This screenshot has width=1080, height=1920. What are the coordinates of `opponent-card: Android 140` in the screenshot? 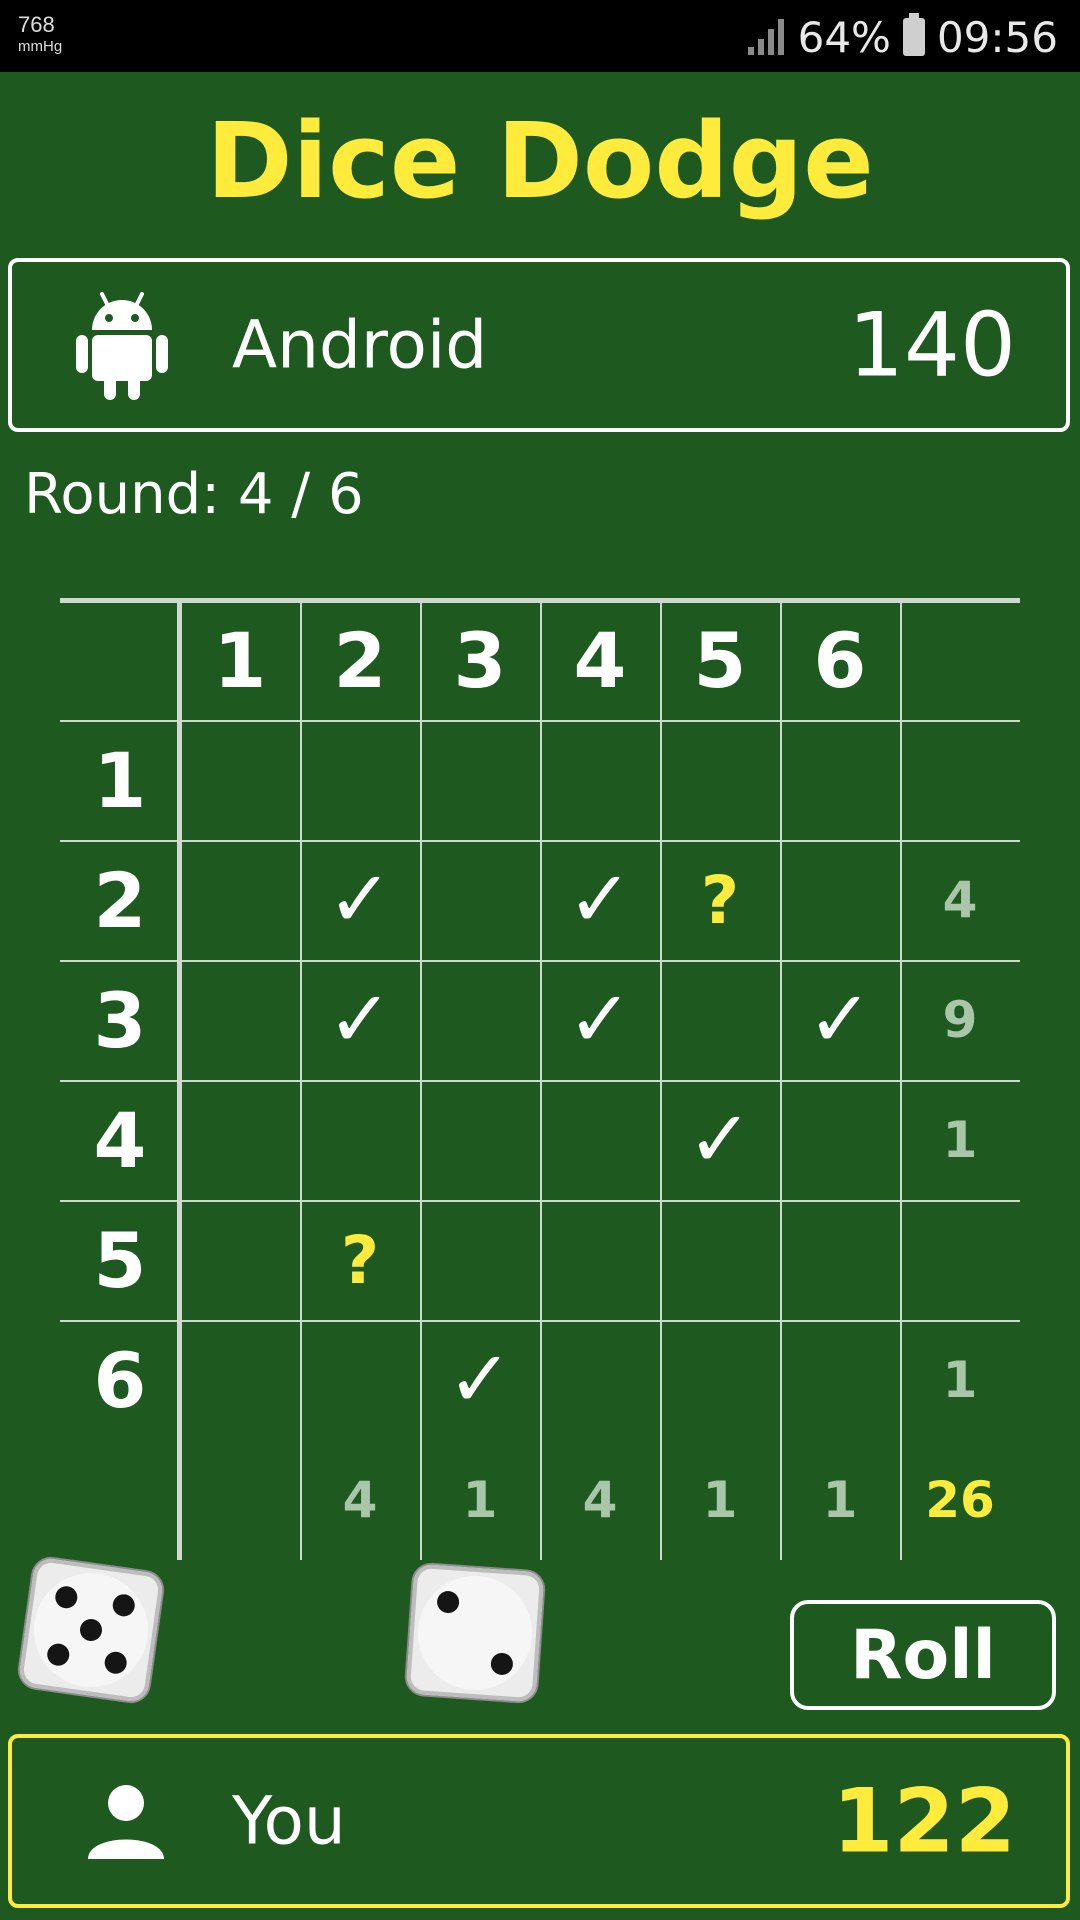 It's located at (539, 345).